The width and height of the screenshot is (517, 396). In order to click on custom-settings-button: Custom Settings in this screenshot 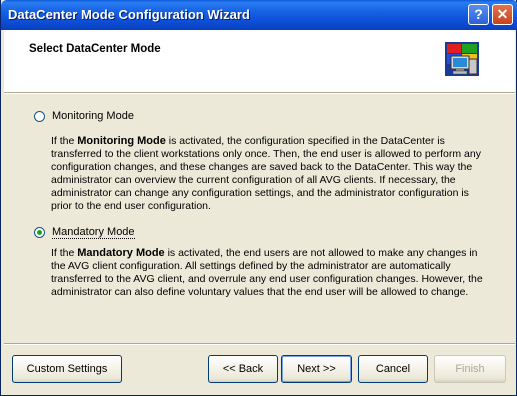, I will do `click(67, 369)`.